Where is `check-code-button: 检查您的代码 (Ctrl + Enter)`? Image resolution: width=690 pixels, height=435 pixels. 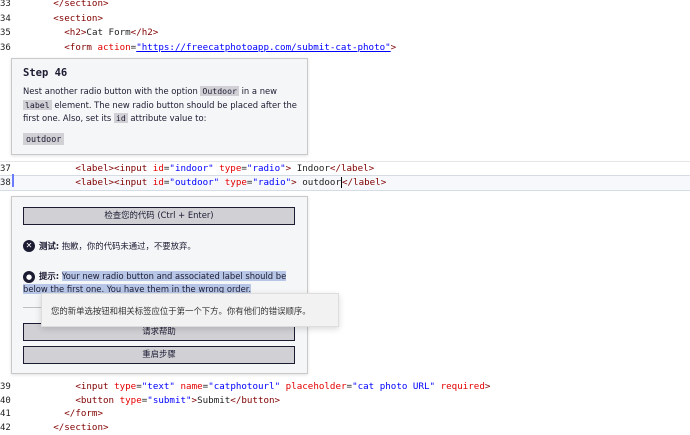
check-code-button: 检查您的代码 (Ctrl + Enter) is located at coordinates (159, 216).